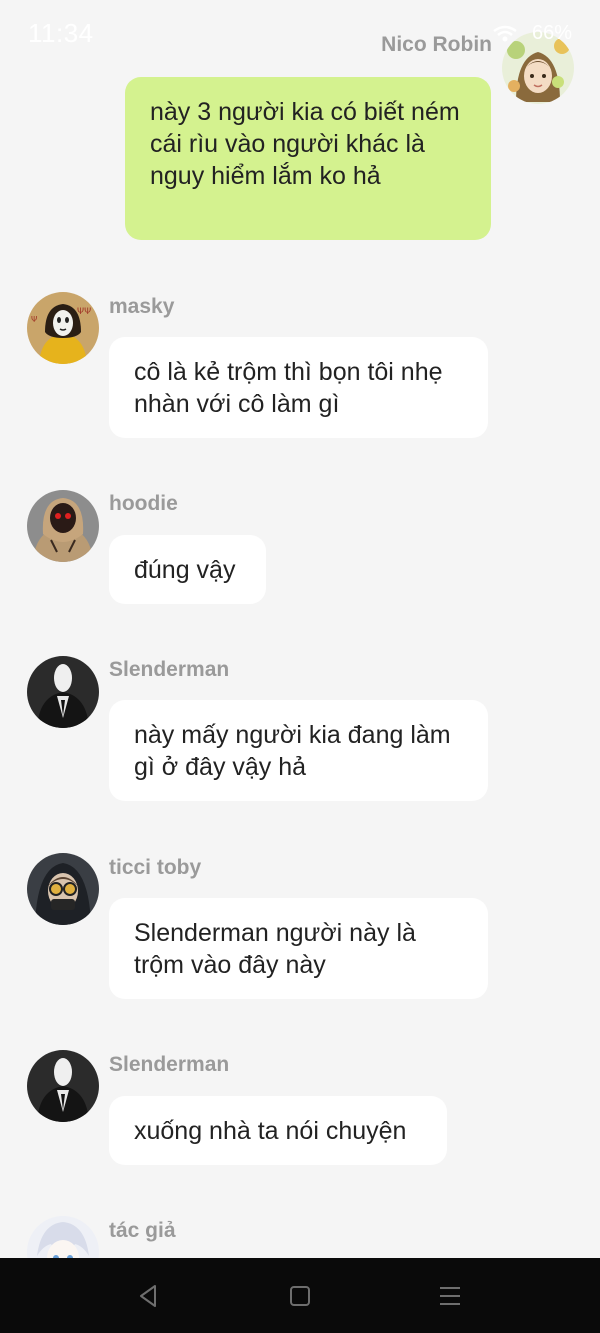 This screenshot has width=600, height=1333. I want to click on sender-name: hoodie, so click(143, 503).